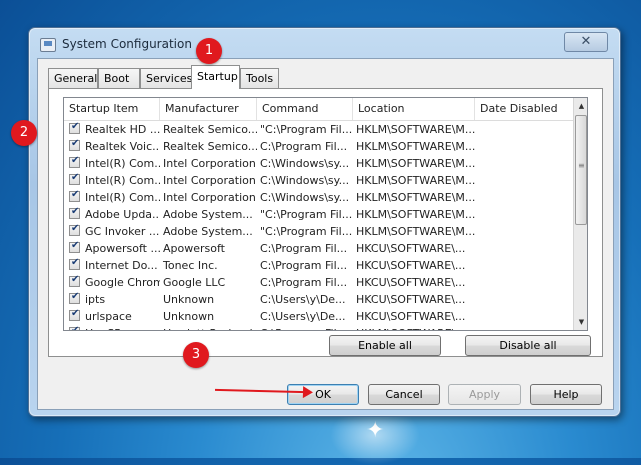  Describe the element at coordinates (404, 394) in the screenshot. I see `cancel-button: Cancel` at that location.